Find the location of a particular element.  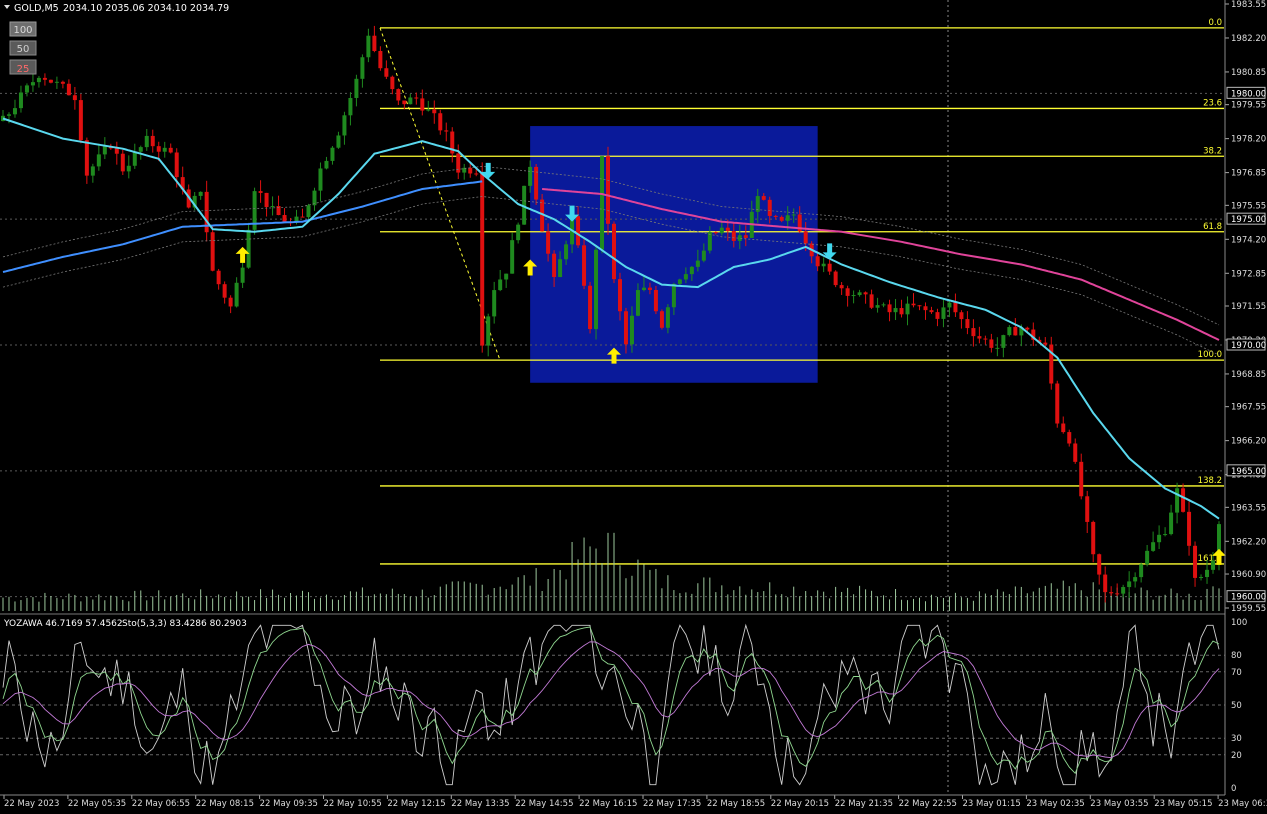

ohlc-readout: 2034.10 2035.06 2034.10 2034.79 is located at coordinates (146, 8).